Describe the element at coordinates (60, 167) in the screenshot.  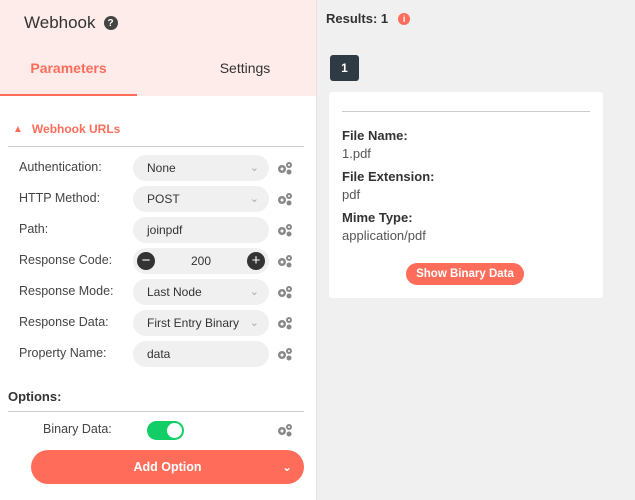
I see `param-label: Authentication:` at that location.